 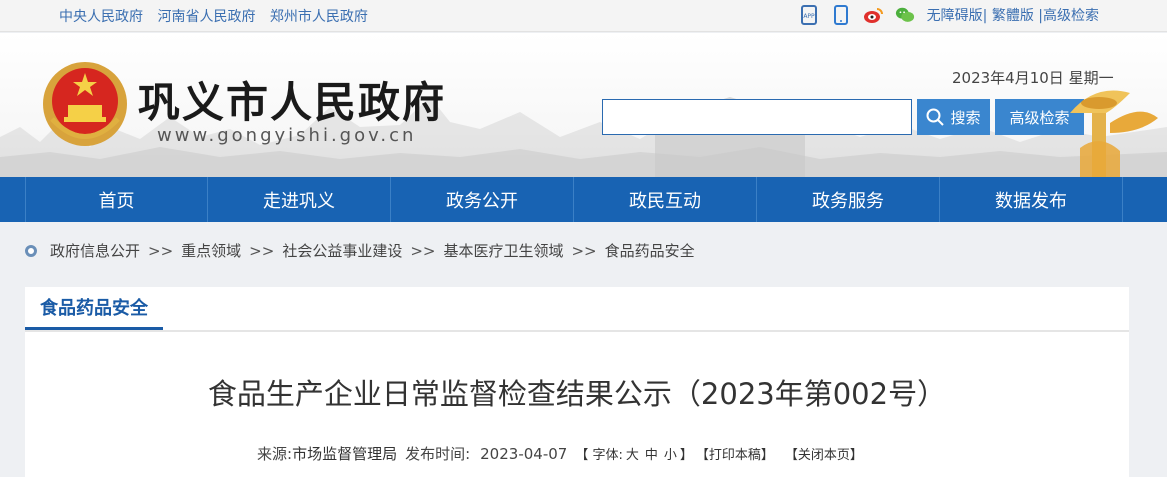 What do you see at coordinates (1071, 16) in the screenshot?
I see `advanced-search-link: 高级检索` at bounding box center [1071, 16].